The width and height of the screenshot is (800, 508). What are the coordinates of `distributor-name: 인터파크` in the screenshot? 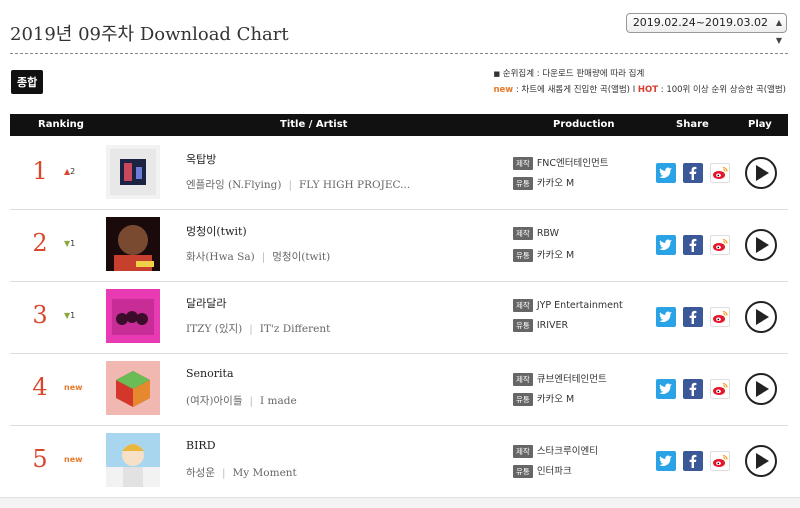 It's located at (554, 471).